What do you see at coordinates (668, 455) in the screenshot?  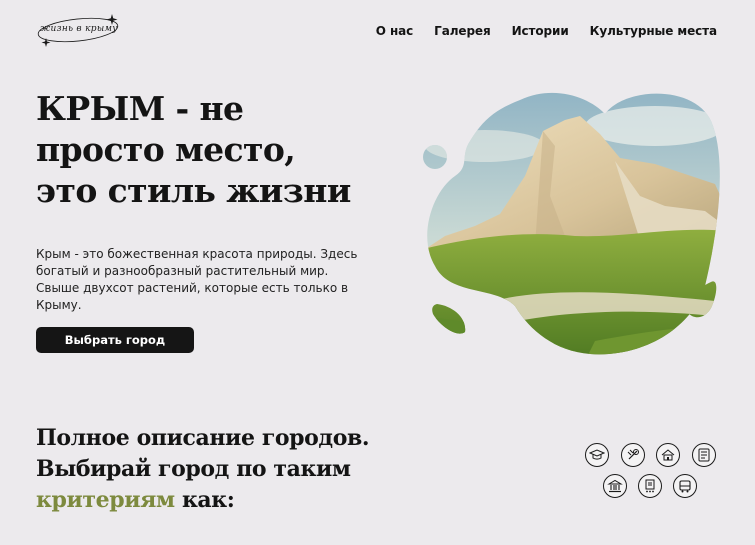 I see `housing-icon` at bounding box center [668, 455].